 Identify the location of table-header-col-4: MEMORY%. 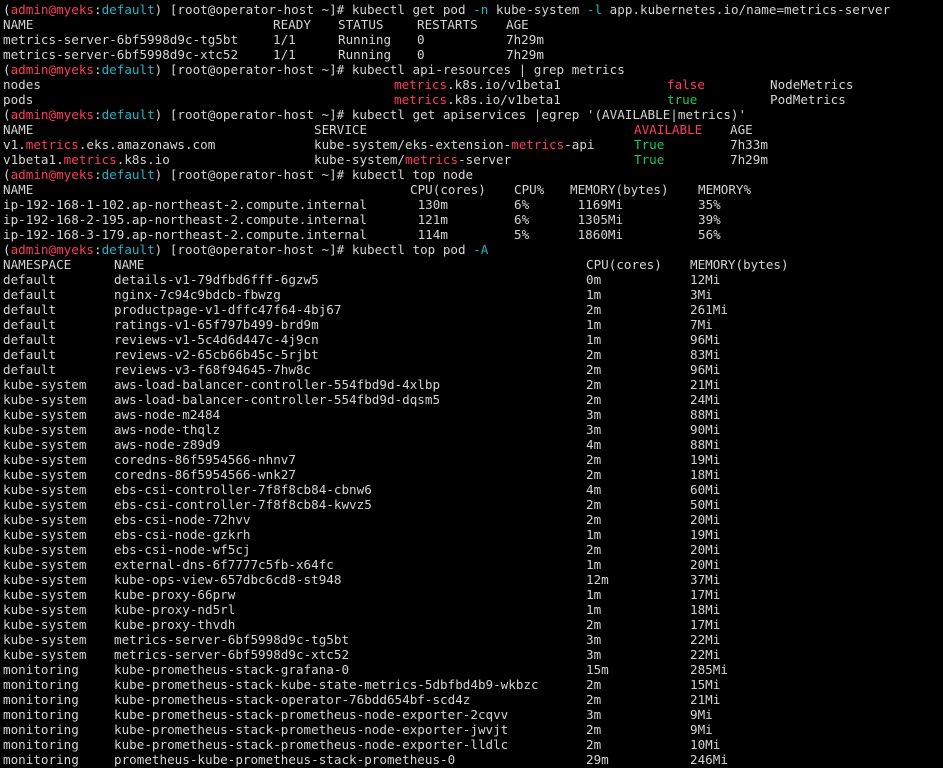
(725, 189).